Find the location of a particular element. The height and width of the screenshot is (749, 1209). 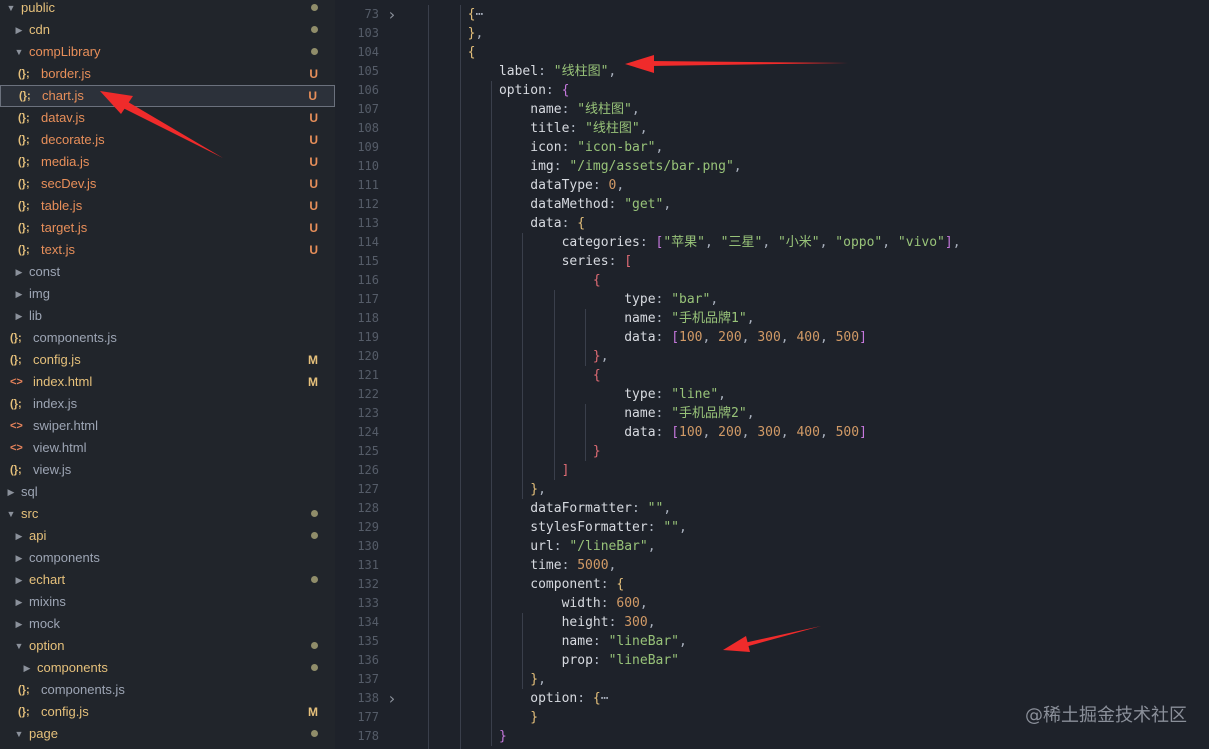

file-table-js: (}; table.js U is located at coordinates (167, 206).